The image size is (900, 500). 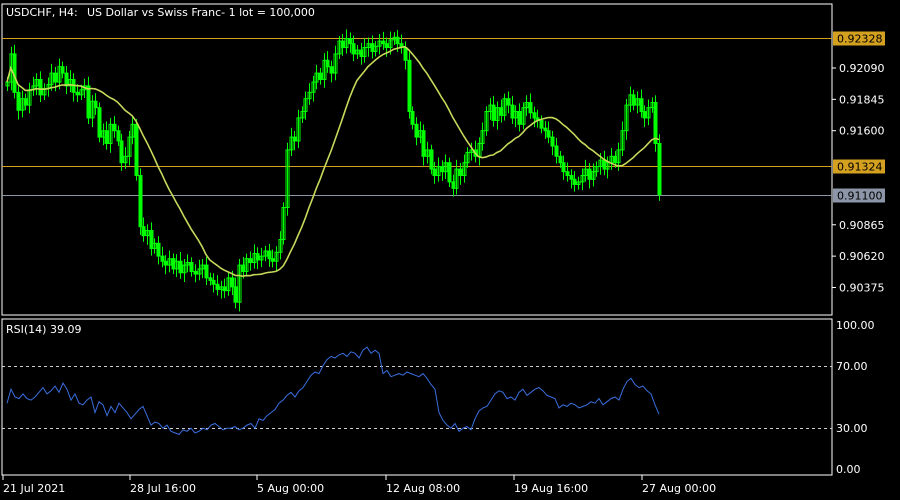 What do you see at coordinates (855, 325) in the screenshot?
I see `rsi-ytick-label: 100.00` at bounding box center [855, 325].